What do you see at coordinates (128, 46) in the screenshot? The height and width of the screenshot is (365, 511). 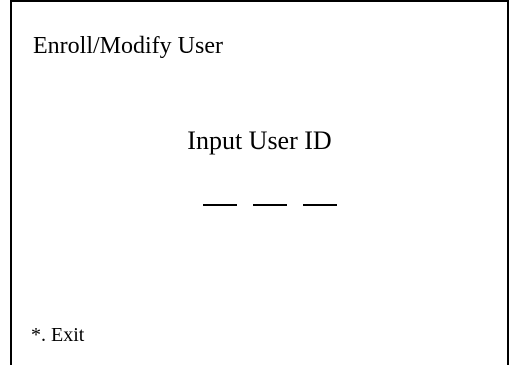 I see `screen-title: Enroll/Modify User` at bounding box center [128, 46].